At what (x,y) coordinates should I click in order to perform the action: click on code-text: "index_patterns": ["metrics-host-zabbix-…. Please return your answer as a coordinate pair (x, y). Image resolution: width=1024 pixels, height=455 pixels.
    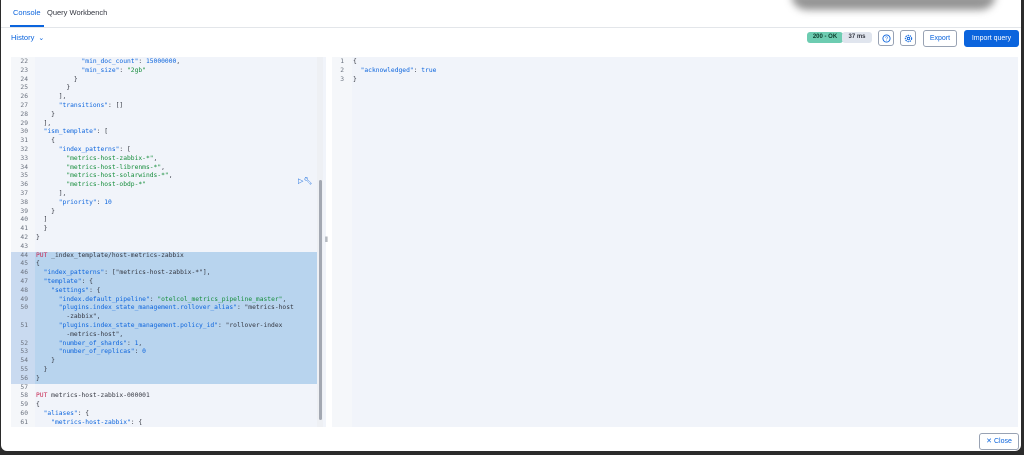
    Looking at the image, I should click on (127, 273).